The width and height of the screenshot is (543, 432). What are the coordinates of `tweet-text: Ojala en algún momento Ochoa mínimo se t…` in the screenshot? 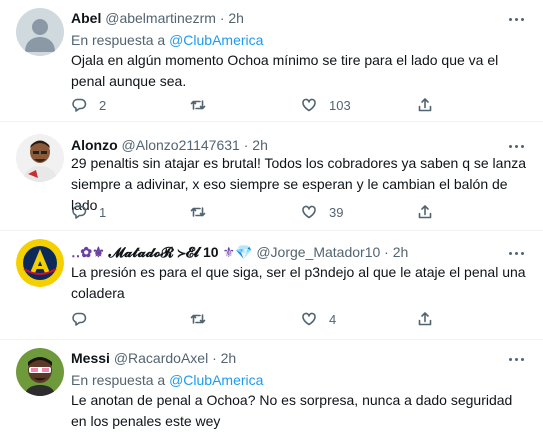 It's located at (285, 70).